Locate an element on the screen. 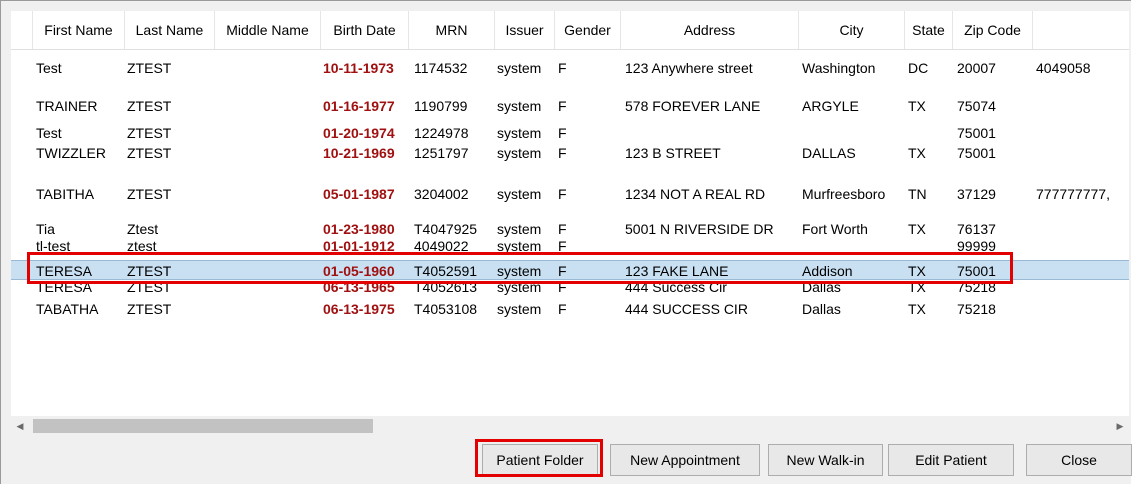 The height and width of the screenshot is (488, 1137). cell-birth: 10-21-1969 is located at coordinates (359, 153).